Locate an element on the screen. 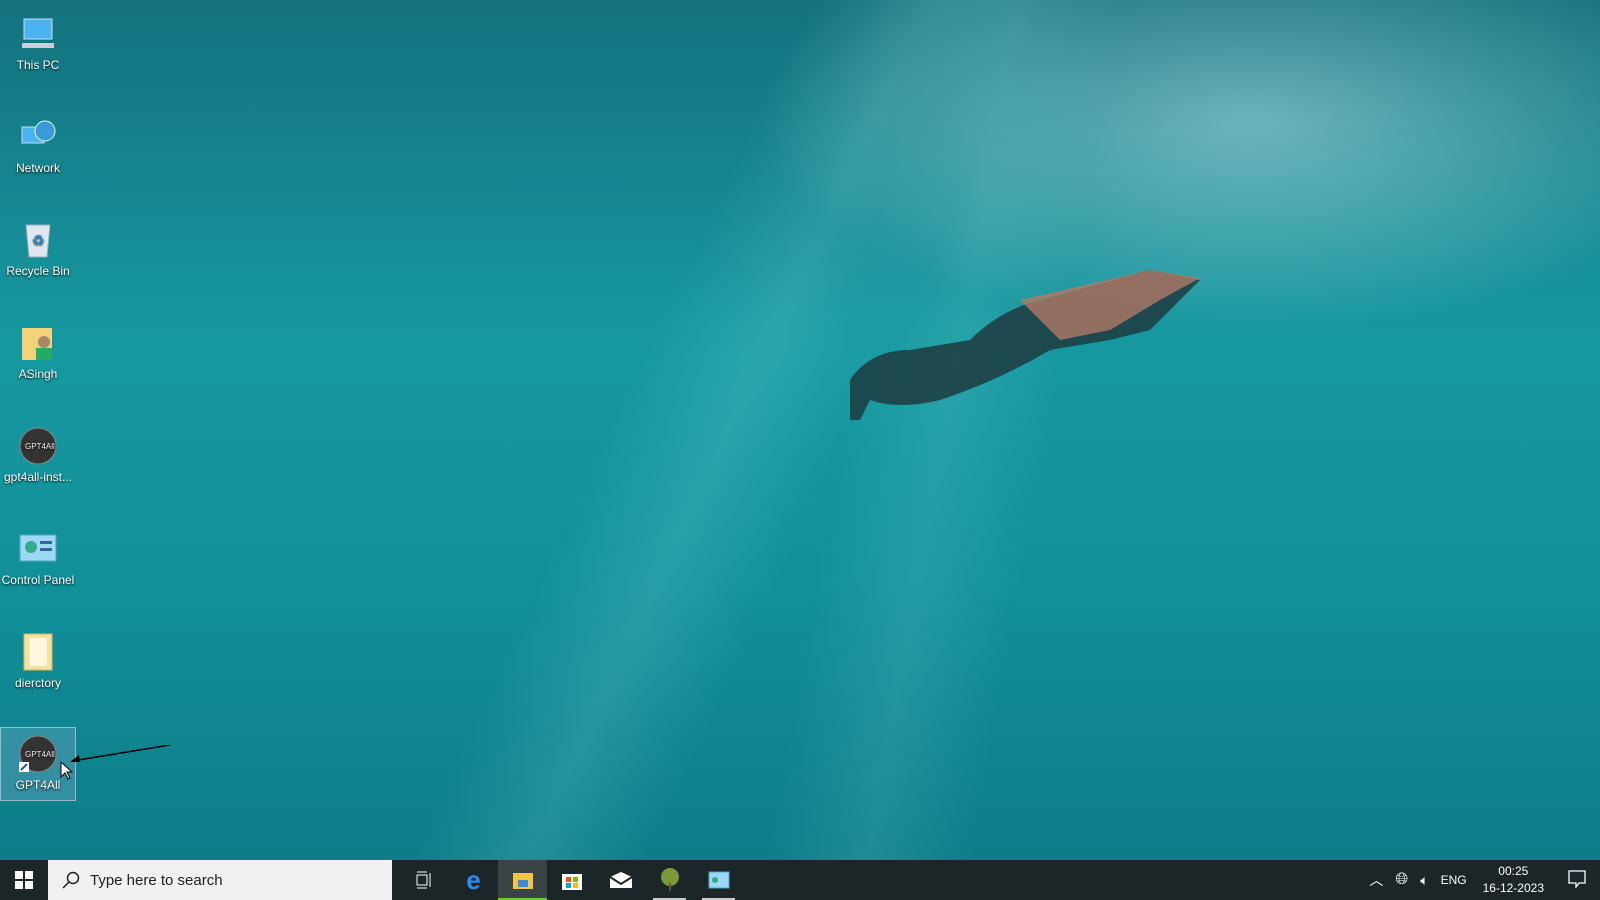 The width and height of the screenshot is (1600, 900). task-view-icon is located at coordinates (423, 880).